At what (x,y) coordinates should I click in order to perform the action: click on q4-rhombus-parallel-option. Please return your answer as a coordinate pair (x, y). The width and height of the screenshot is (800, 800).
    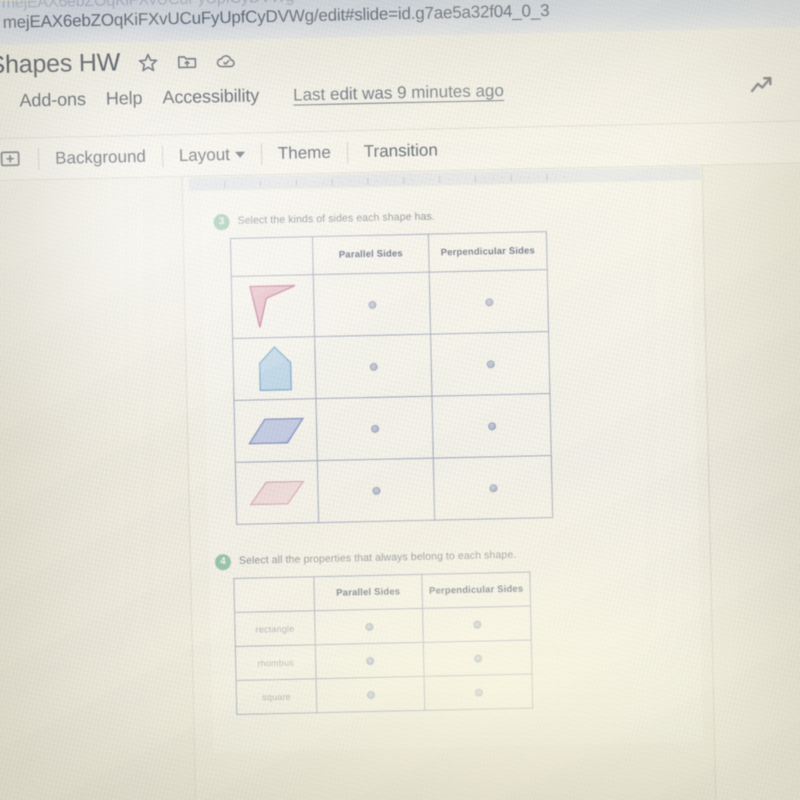
    Looking at the image, I should click on (370, 660).